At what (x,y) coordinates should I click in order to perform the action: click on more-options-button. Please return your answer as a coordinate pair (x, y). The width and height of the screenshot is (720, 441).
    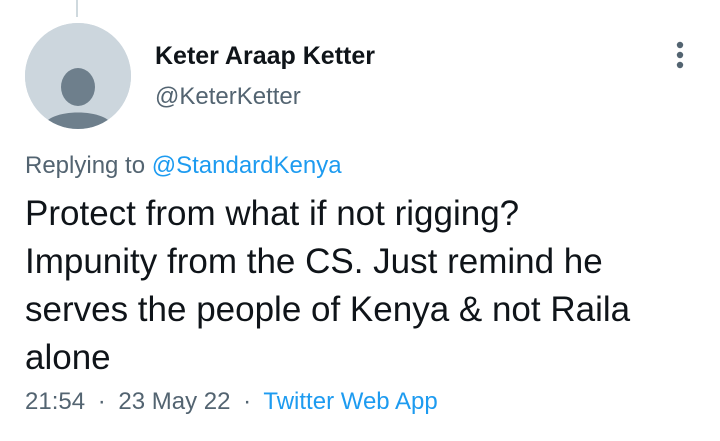
    Looking at the image, I should click on (680, 56).